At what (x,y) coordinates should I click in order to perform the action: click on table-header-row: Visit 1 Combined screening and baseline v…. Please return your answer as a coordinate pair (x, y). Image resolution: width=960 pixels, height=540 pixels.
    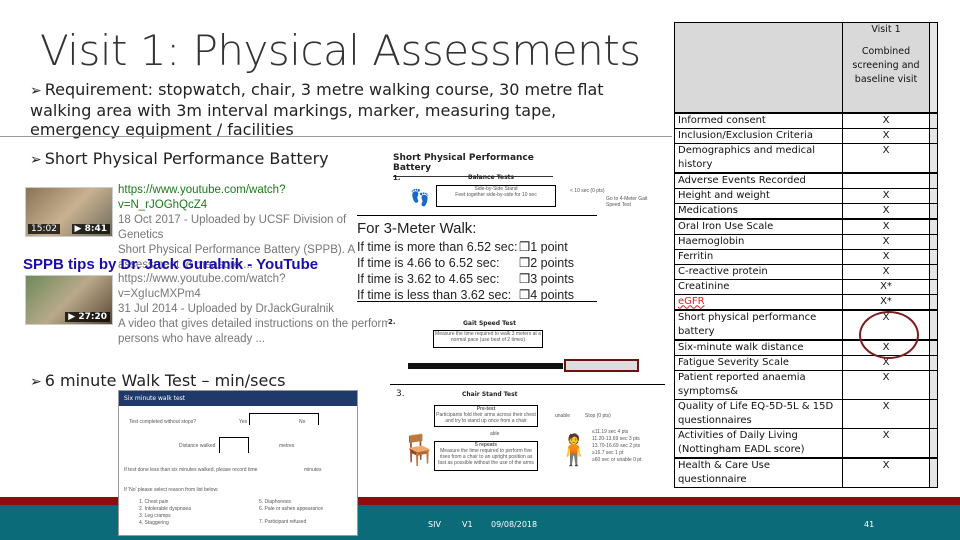
    Looking at the image, I should click on (806, 67).